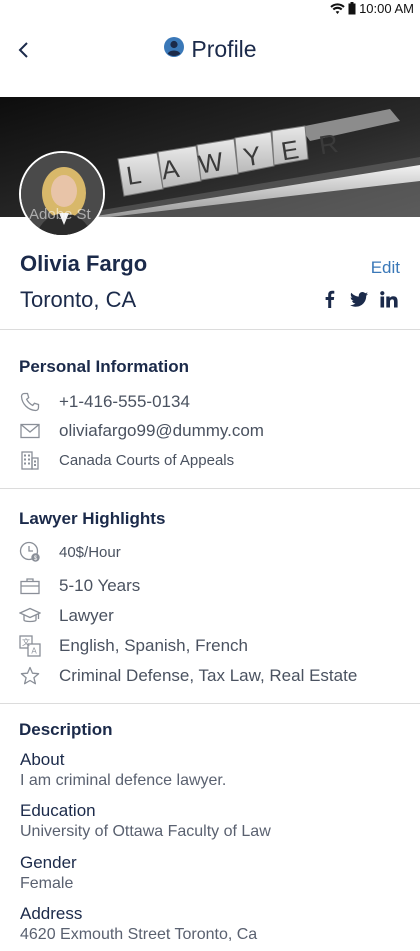 The width and height of the screenshot is (420, 951). I want to click on address-value: 4620 Exmouth Street Toronto, Ca, so click(139, 934).